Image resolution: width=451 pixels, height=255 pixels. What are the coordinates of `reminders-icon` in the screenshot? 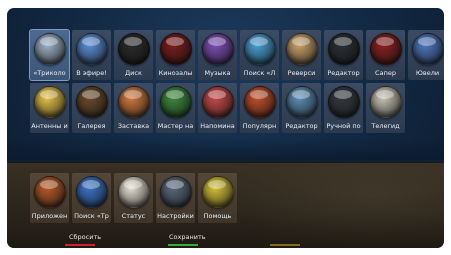 It's located at (218, 102).